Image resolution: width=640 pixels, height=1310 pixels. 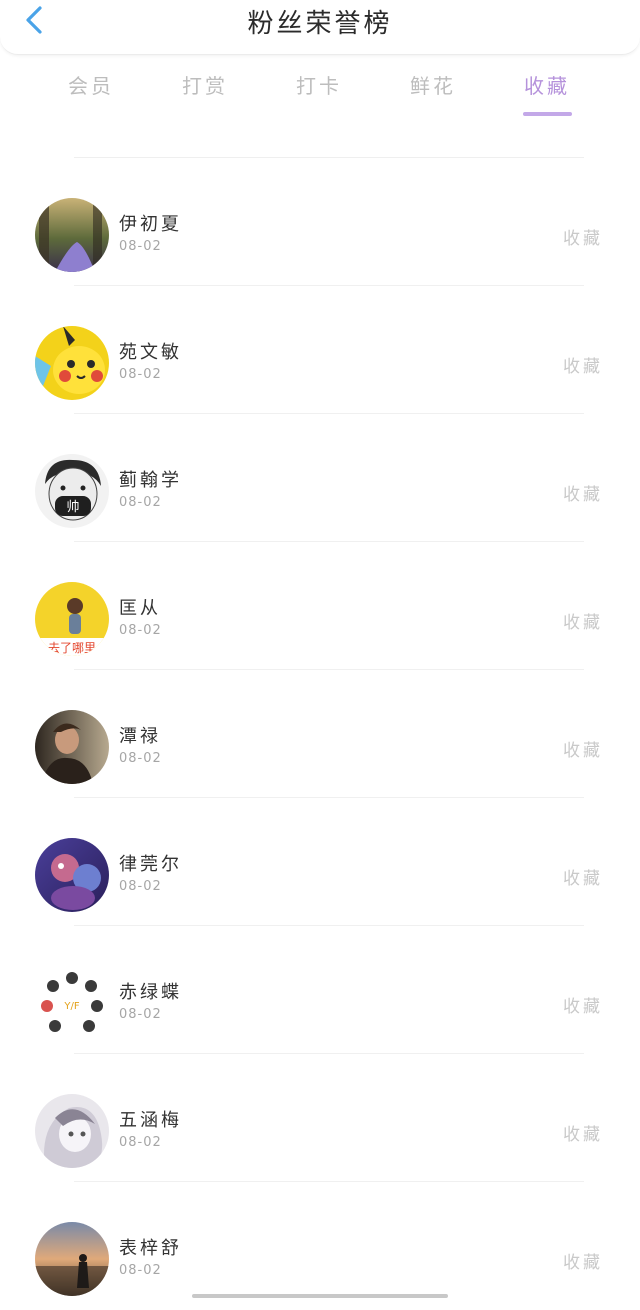 I want to click on active-tab-indicator, so click(x=547, y=114).